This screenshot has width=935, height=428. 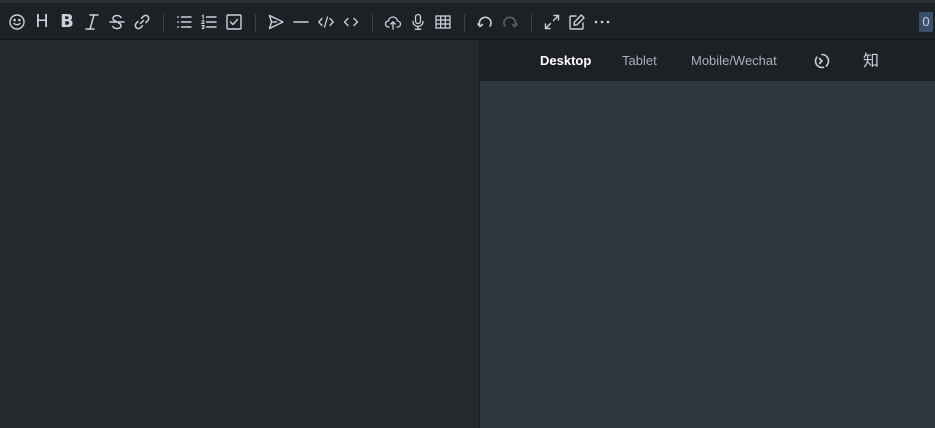 What do you see at coordinates (418, 22) in the screenshot?
I see `record-icon` at bounding box center [418, 22].